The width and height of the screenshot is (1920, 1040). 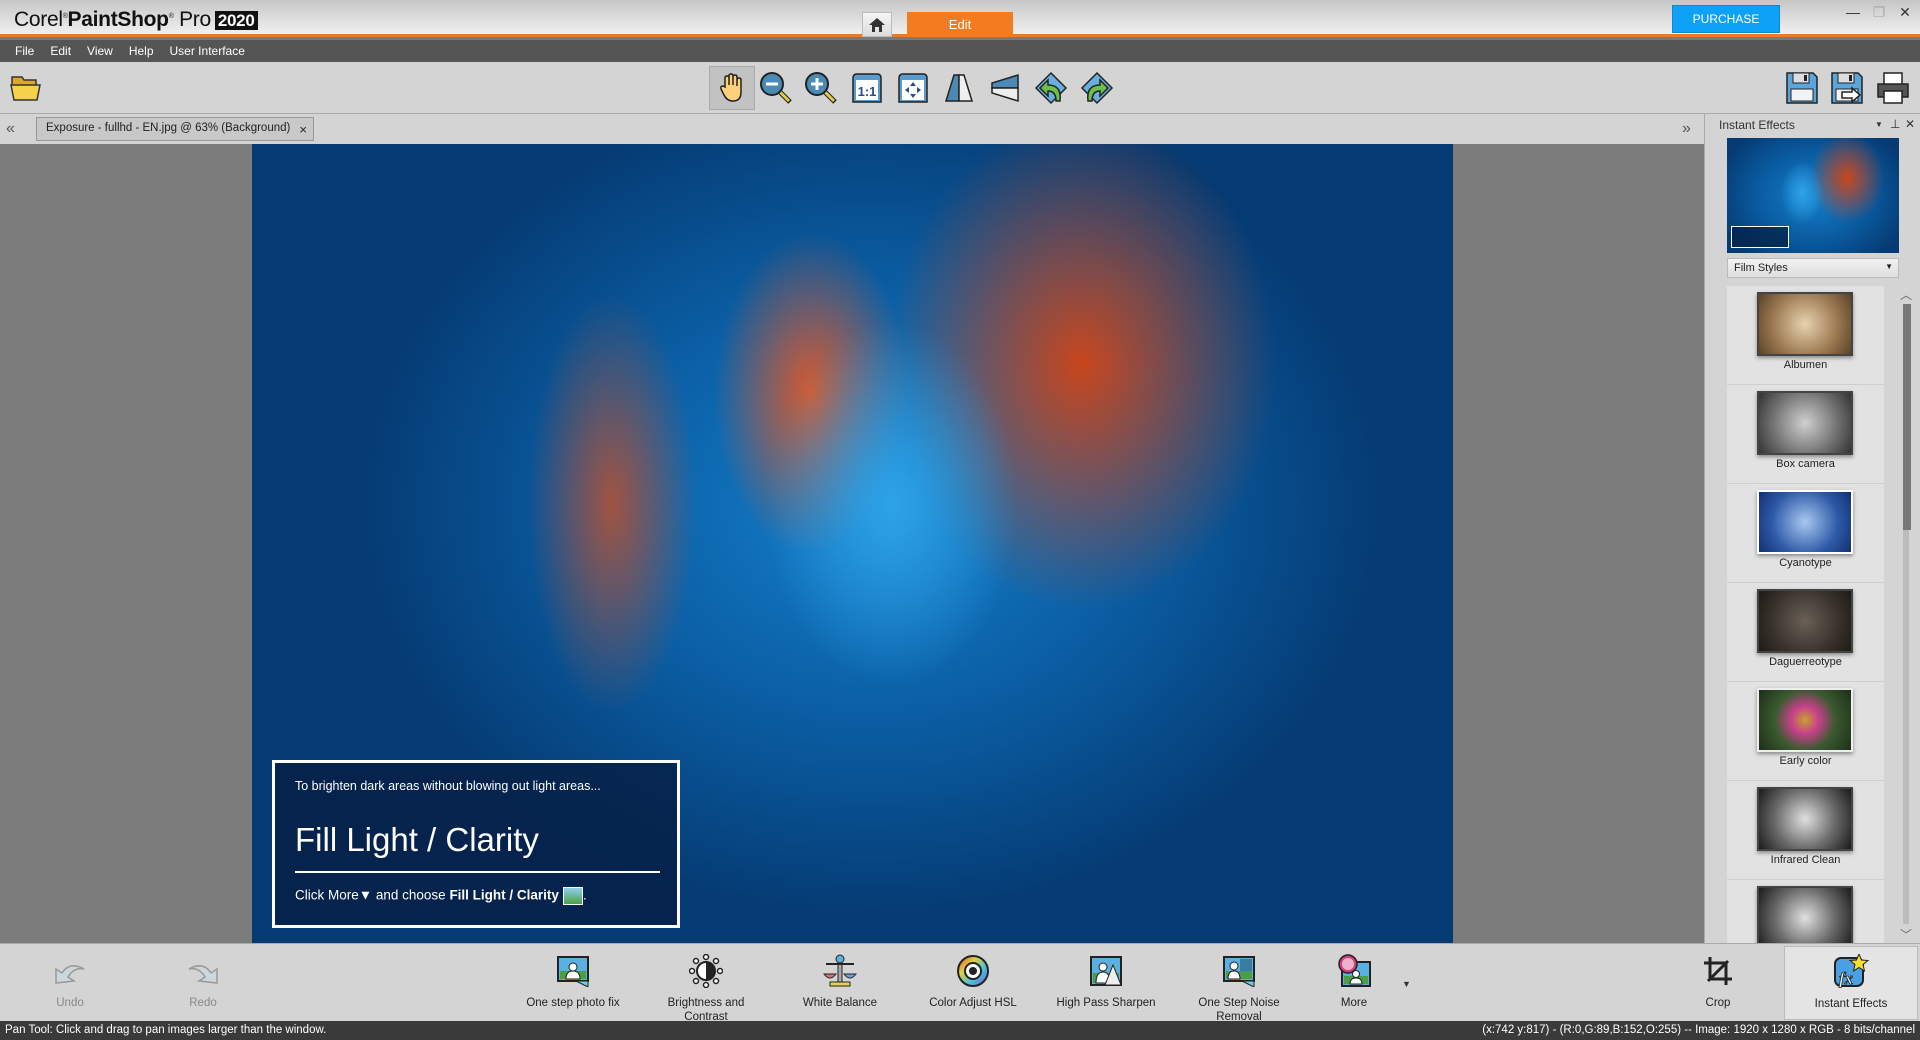 I want to click on minimize-button: —, so click(x=1853, y=12).